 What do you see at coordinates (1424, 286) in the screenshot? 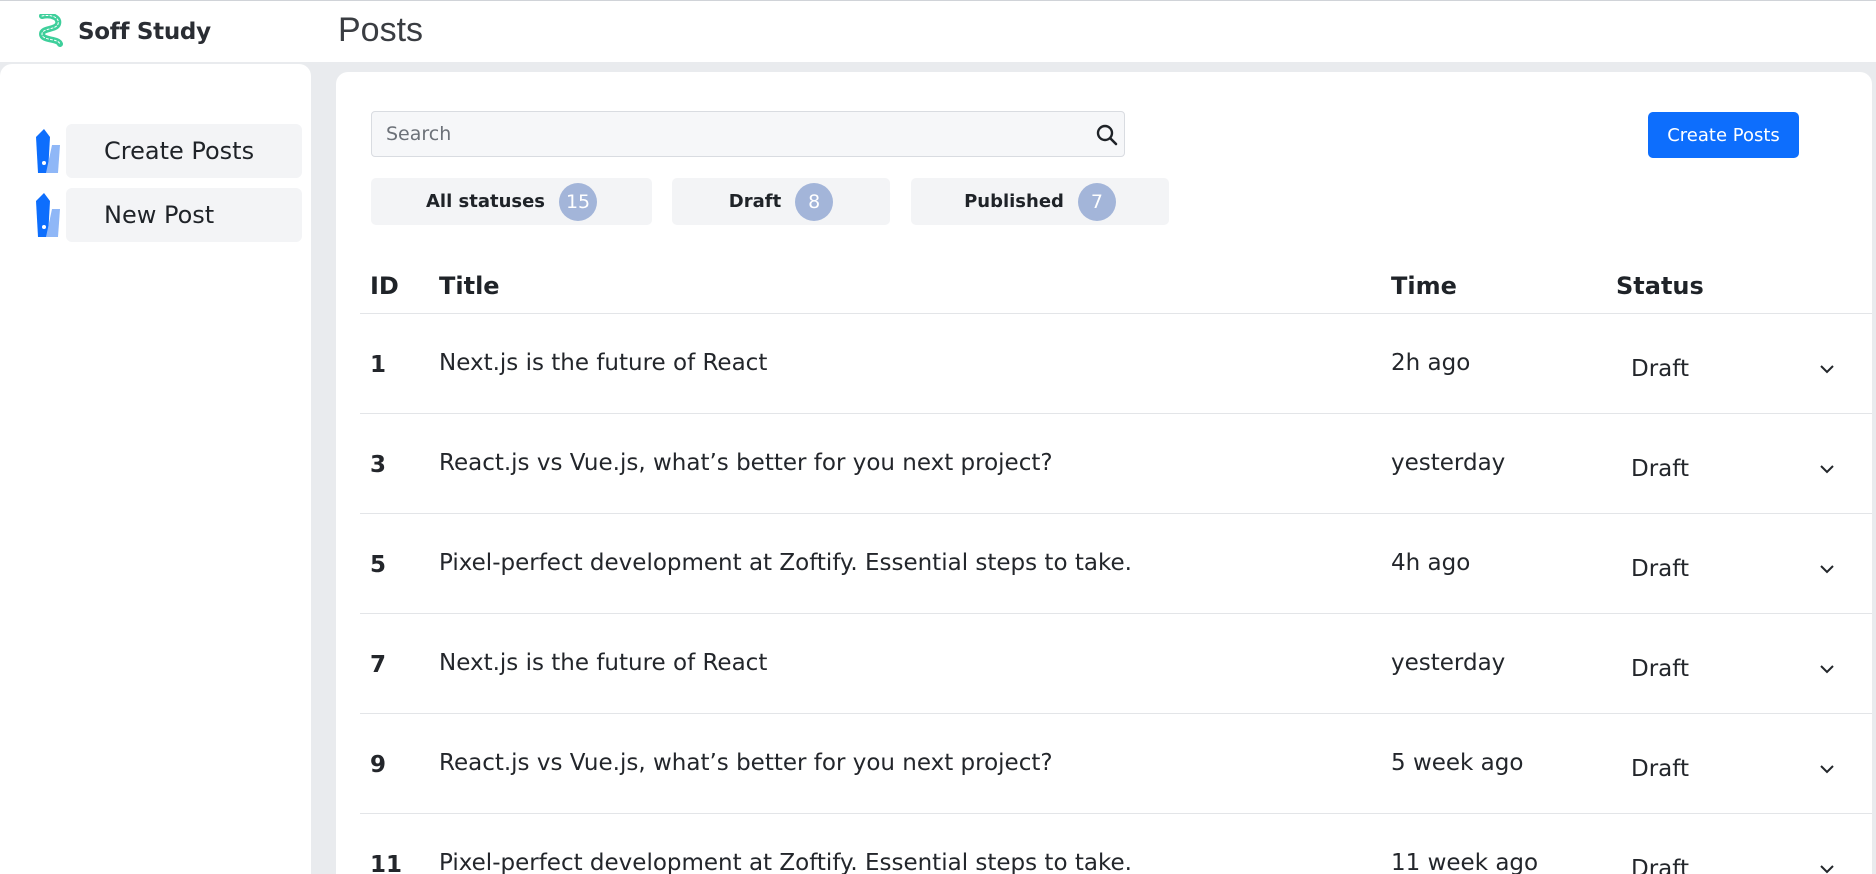
I see `column-header-time: Time` at bounding box center [1424, 286].